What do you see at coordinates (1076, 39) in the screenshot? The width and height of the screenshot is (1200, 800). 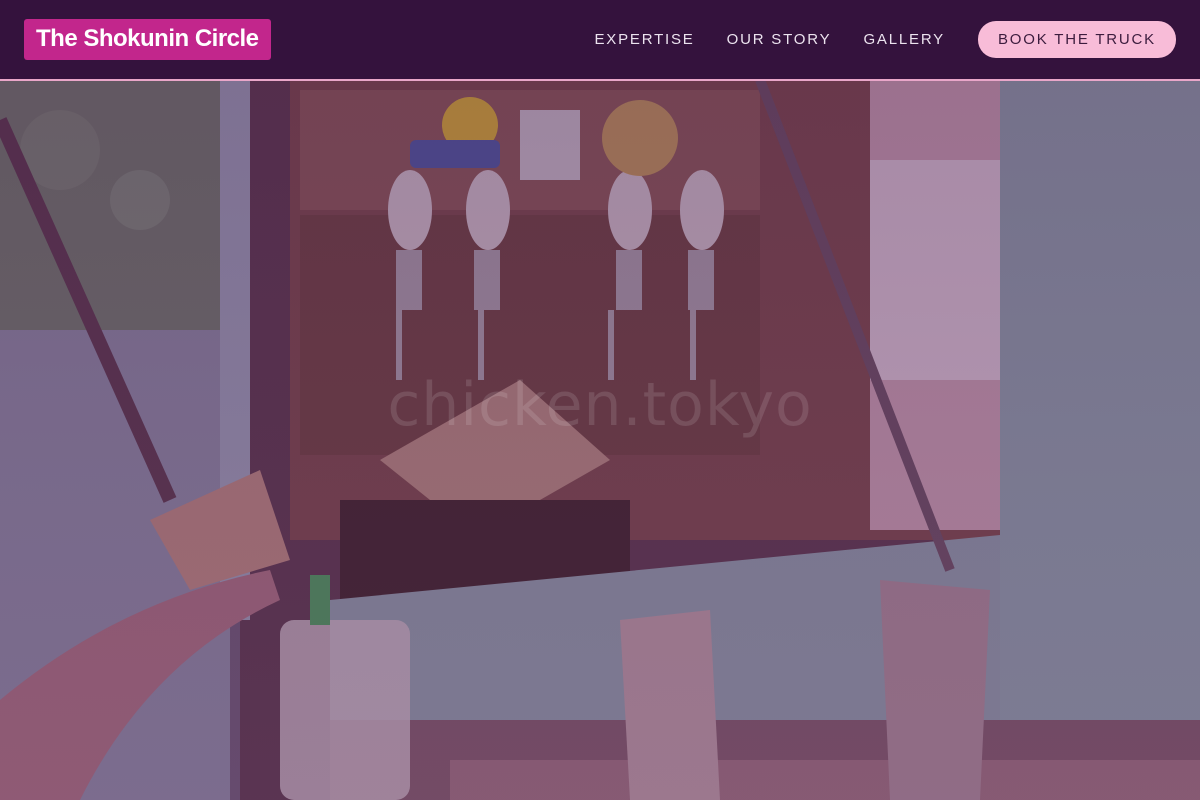 I see `book-the-truck-button: BOOK THE TRUCK` at bounding box center [1076, 39].